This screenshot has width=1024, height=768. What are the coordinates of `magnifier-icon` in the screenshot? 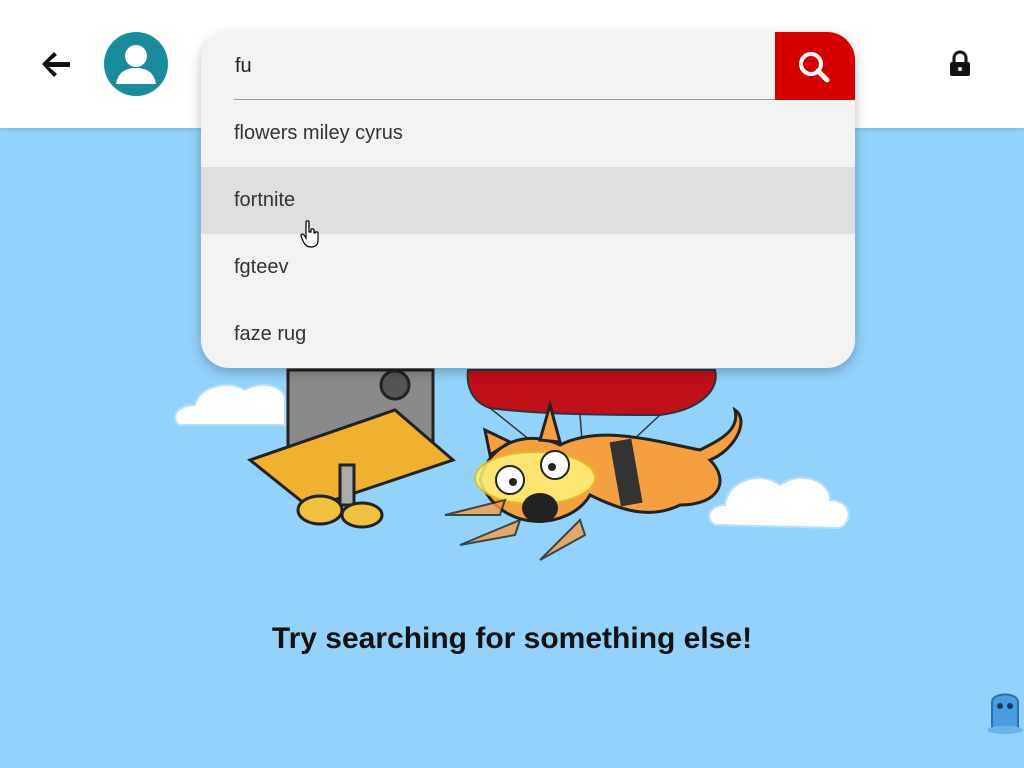 It's located at (814, 67).